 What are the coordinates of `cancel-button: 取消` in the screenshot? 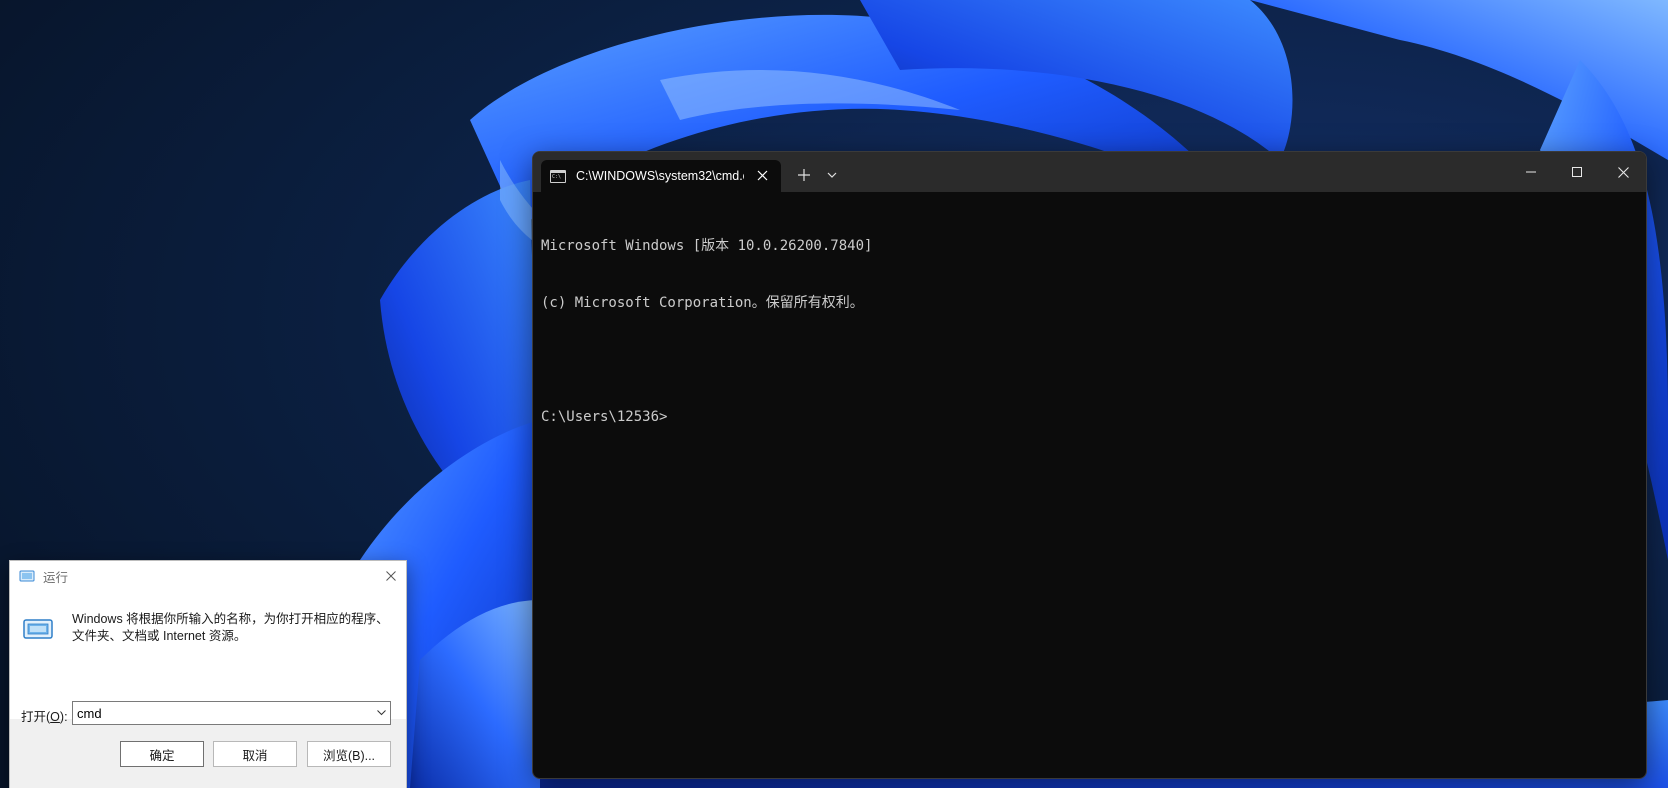 It's located at (255, 754).